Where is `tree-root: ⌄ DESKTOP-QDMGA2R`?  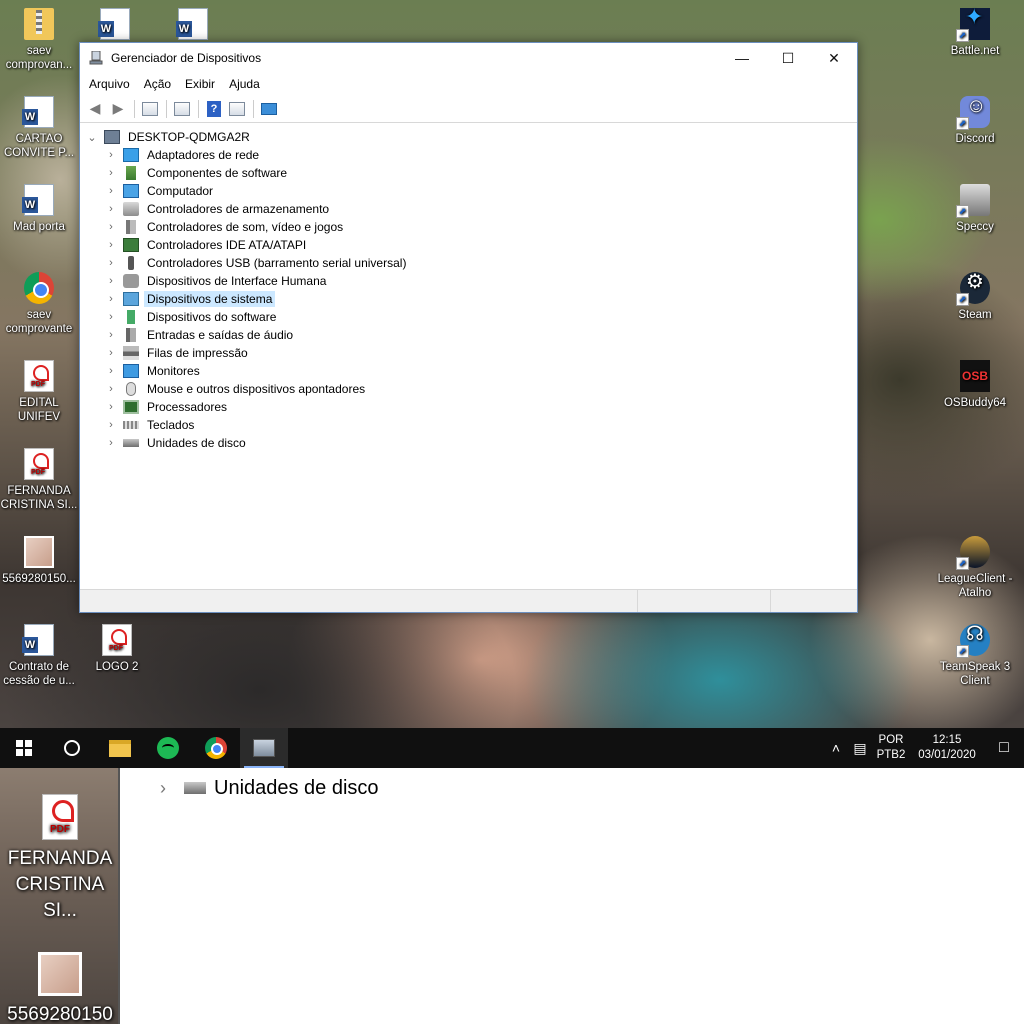 tree-root: ⌄ DESKTOP-QDMGA2R is located at coordinates (168, 137).